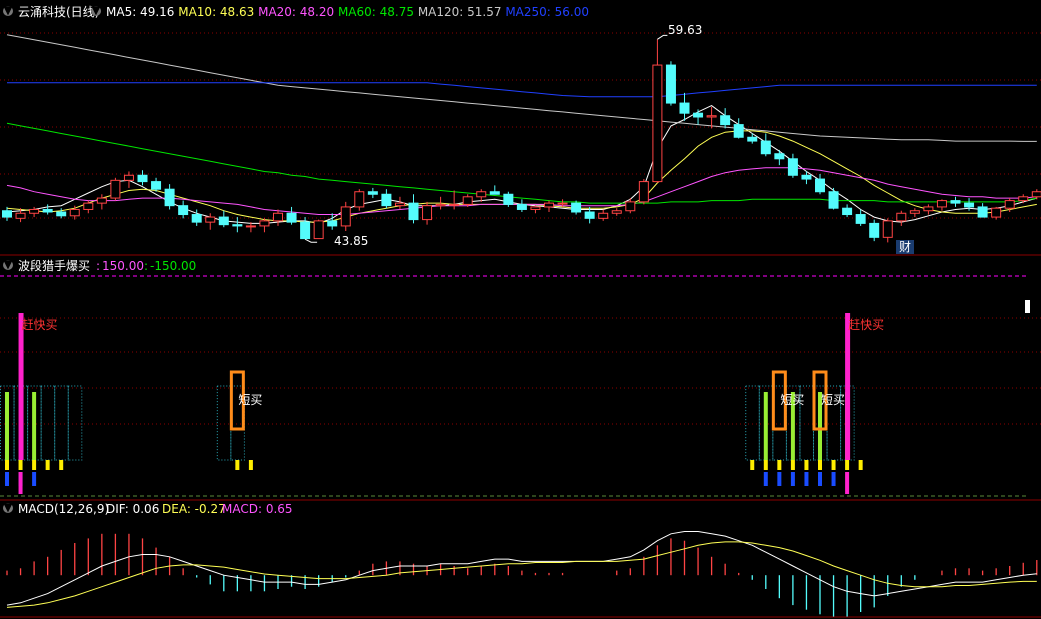 This screenshot has width=1041, height=619. Describe the element at coordinates (522, 574) in the screenshot. I see `macd-area` at that location.